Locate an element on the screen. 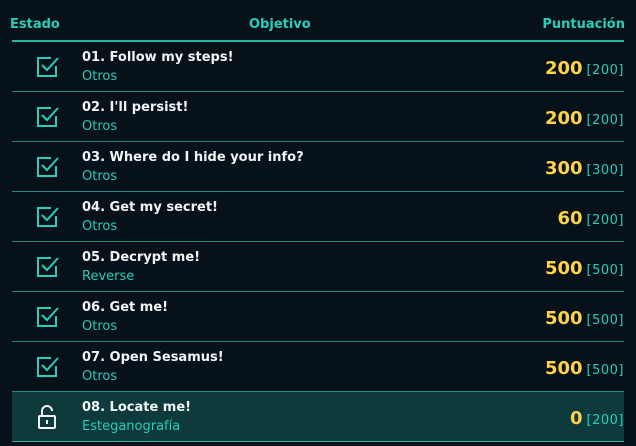 This screenshot has height=446, width=636. challenge-title: 03. Where do I hide your info? is located at coordinates (193, 157).